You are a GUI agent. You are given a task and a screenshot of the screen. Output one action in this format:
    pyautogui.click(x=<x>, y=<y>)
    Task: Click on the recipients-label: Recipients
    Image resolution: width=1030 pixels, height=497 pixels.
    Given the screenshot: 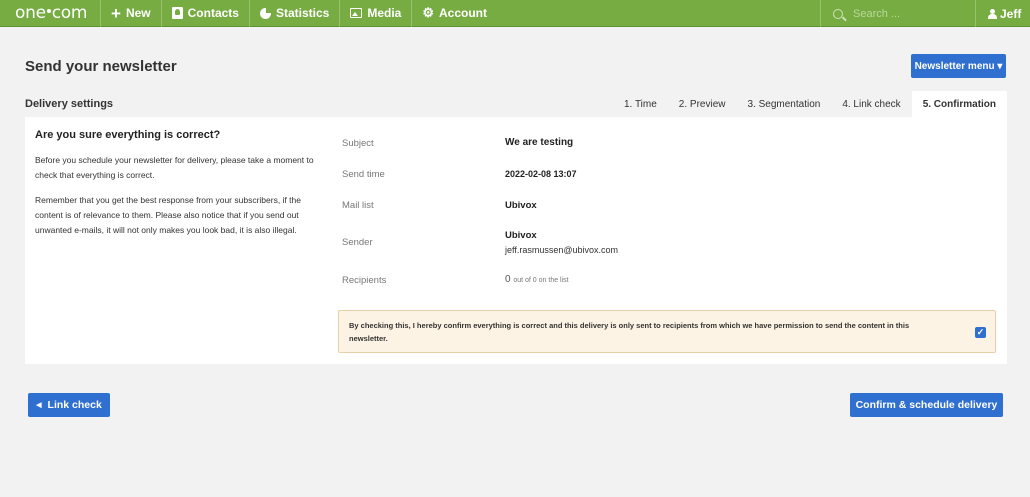 What is the action you would take?
    pyautogui.click(x=364, y=280)
    